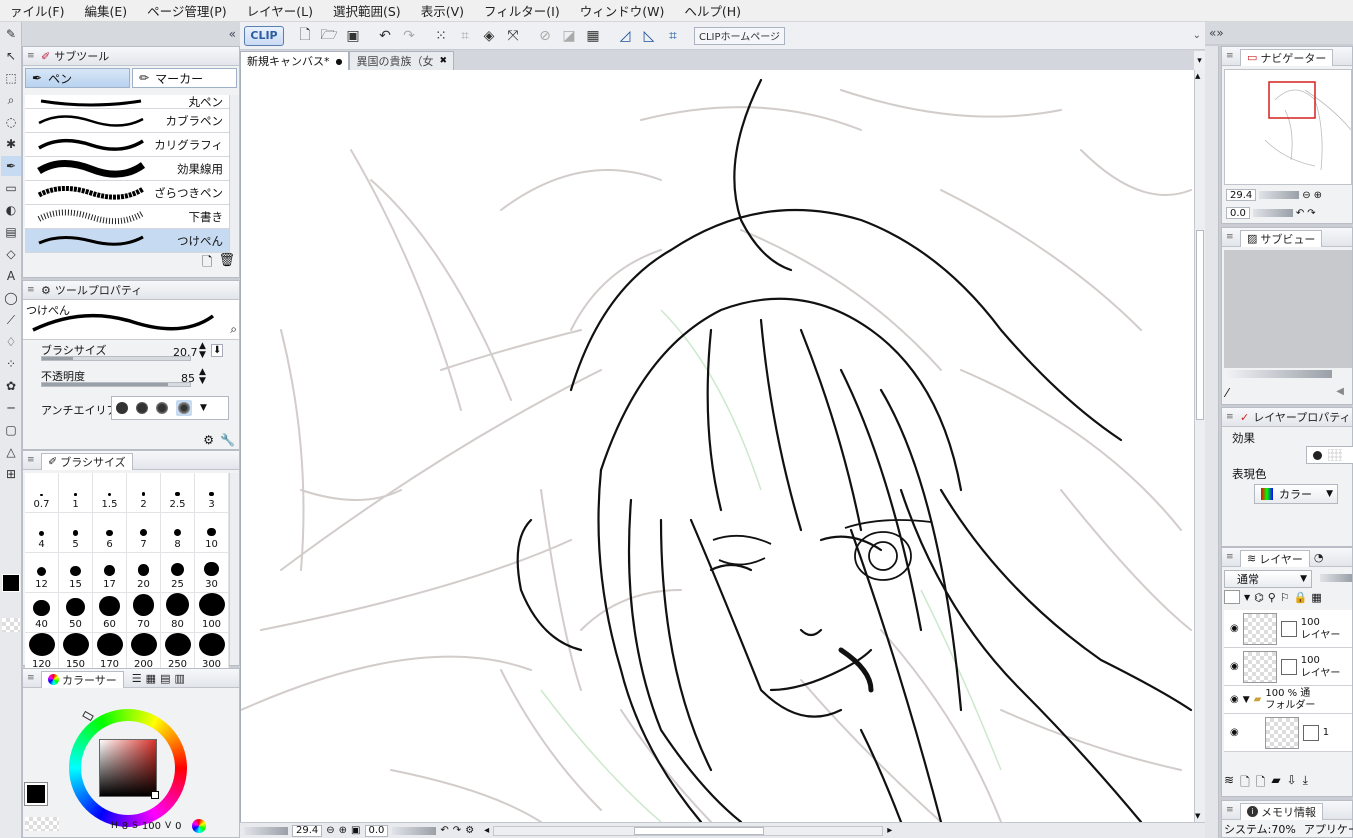 The image size is (1353, 838). Describe the element at coordinates (1197, 35) in the screenshot. I see `chevron-down-icon: ⌄` at that location.